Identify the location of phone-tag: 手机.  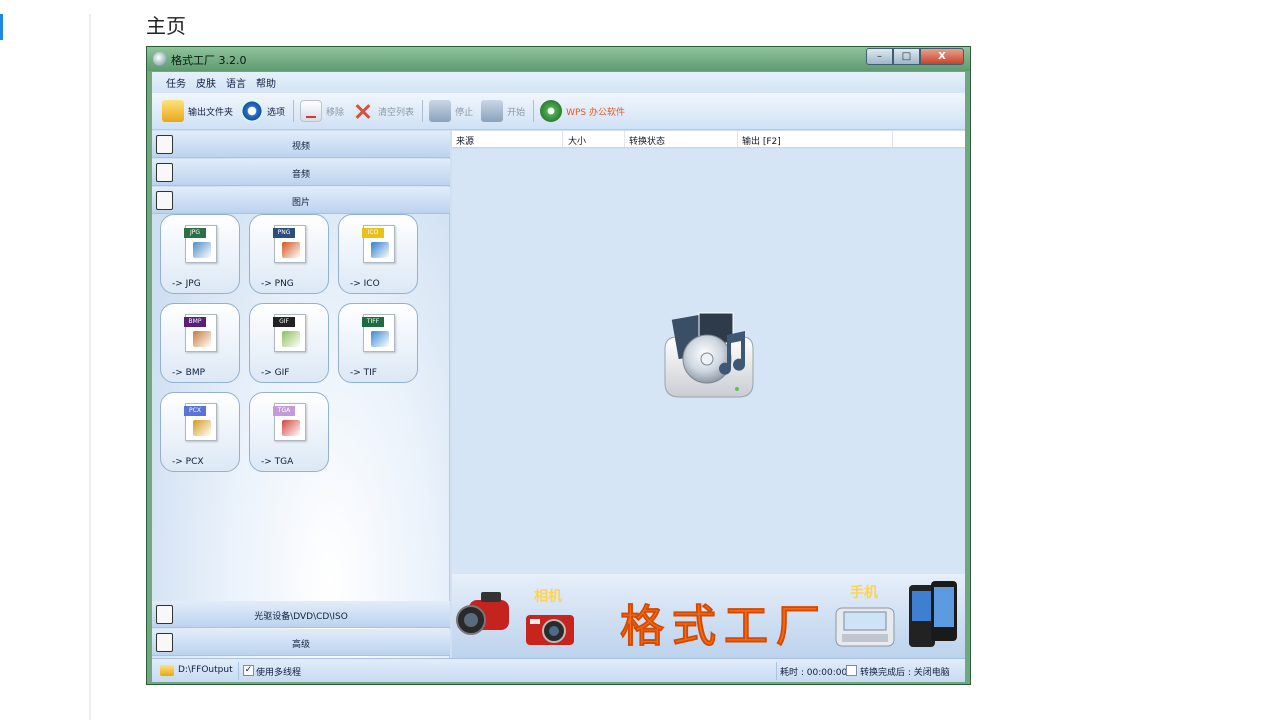
(864, 593).